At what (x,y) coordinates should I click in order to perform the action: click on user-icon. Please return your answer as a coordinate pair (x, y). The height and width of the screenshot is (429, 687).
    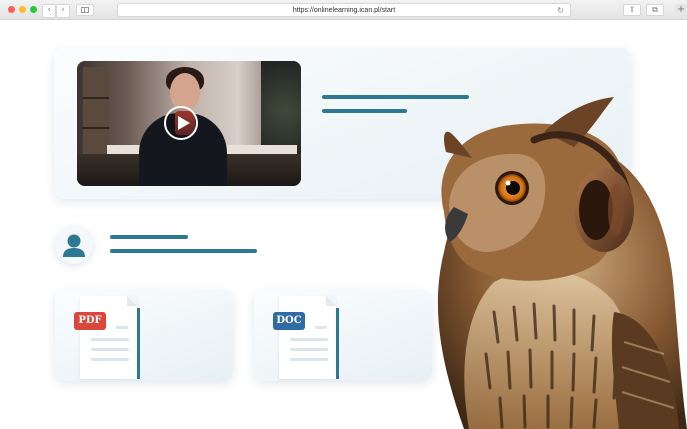
    Looking at the image, I should click on (74, 245).